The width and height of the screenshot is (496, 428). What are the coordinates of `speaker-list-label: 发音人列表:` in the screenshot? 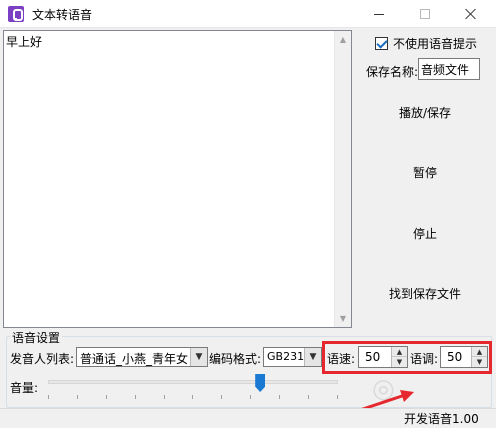 It's located at (42, 359).